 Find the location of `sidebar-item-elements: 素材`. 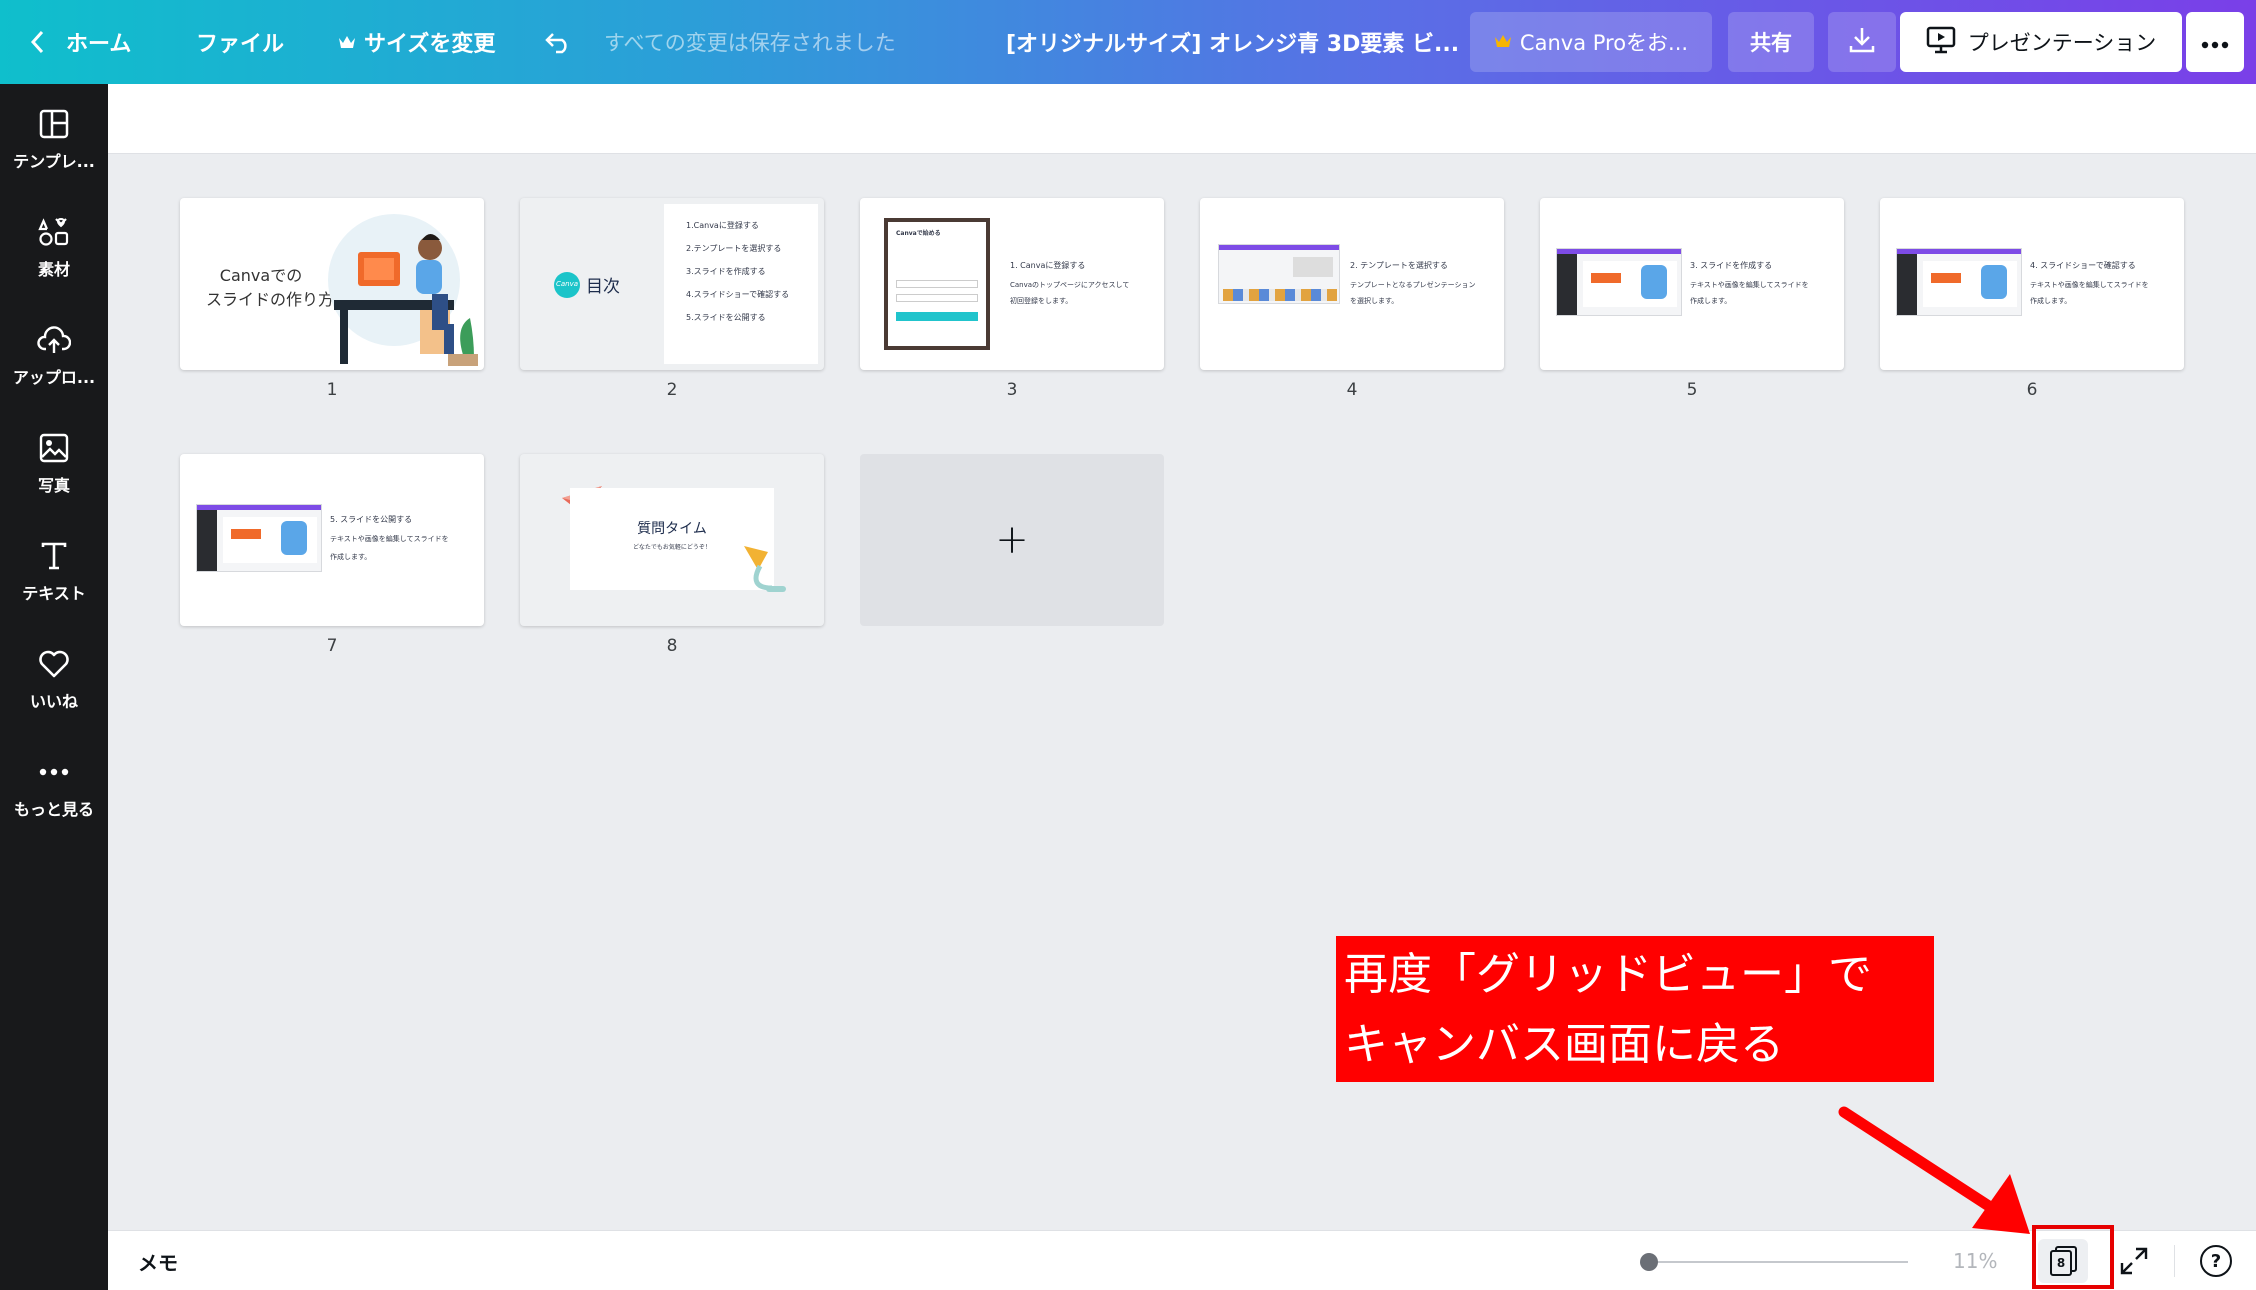

sidebar-item-elements: 素材 is located at coordinates (54, 250).